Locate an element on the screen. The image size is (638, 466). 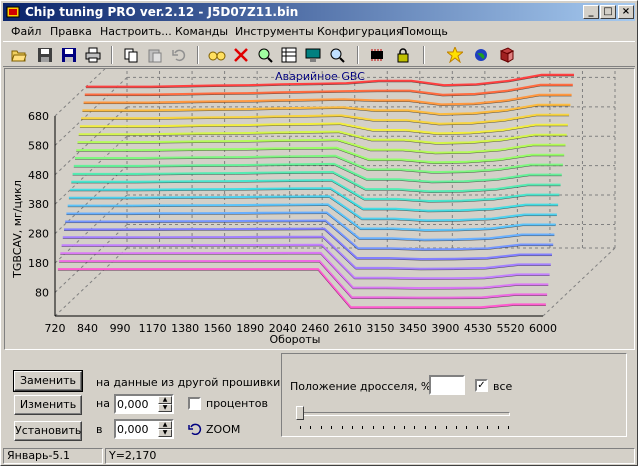
throttle-slider-thumb is located at coordinates (300, 413).